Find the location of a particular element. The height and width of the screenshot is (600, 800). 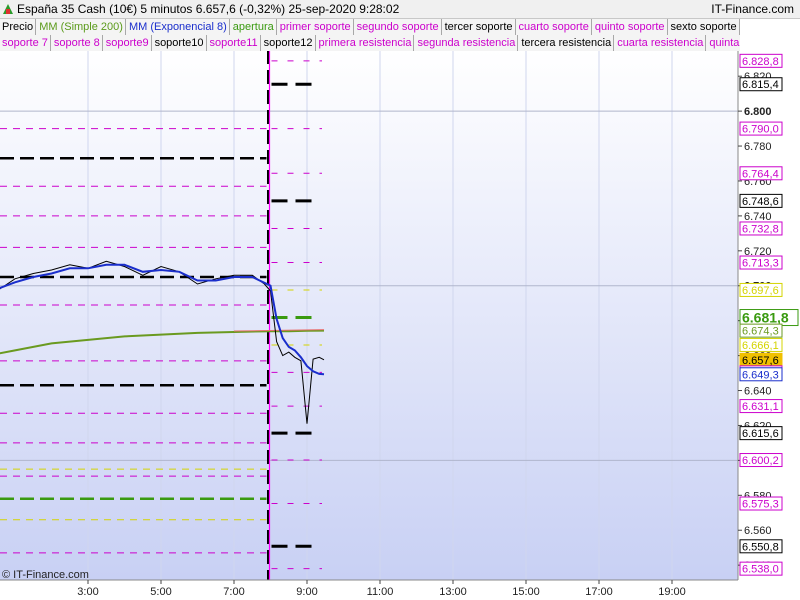

brand-name: IT-Finance.com is located at coordinates (752, 9).